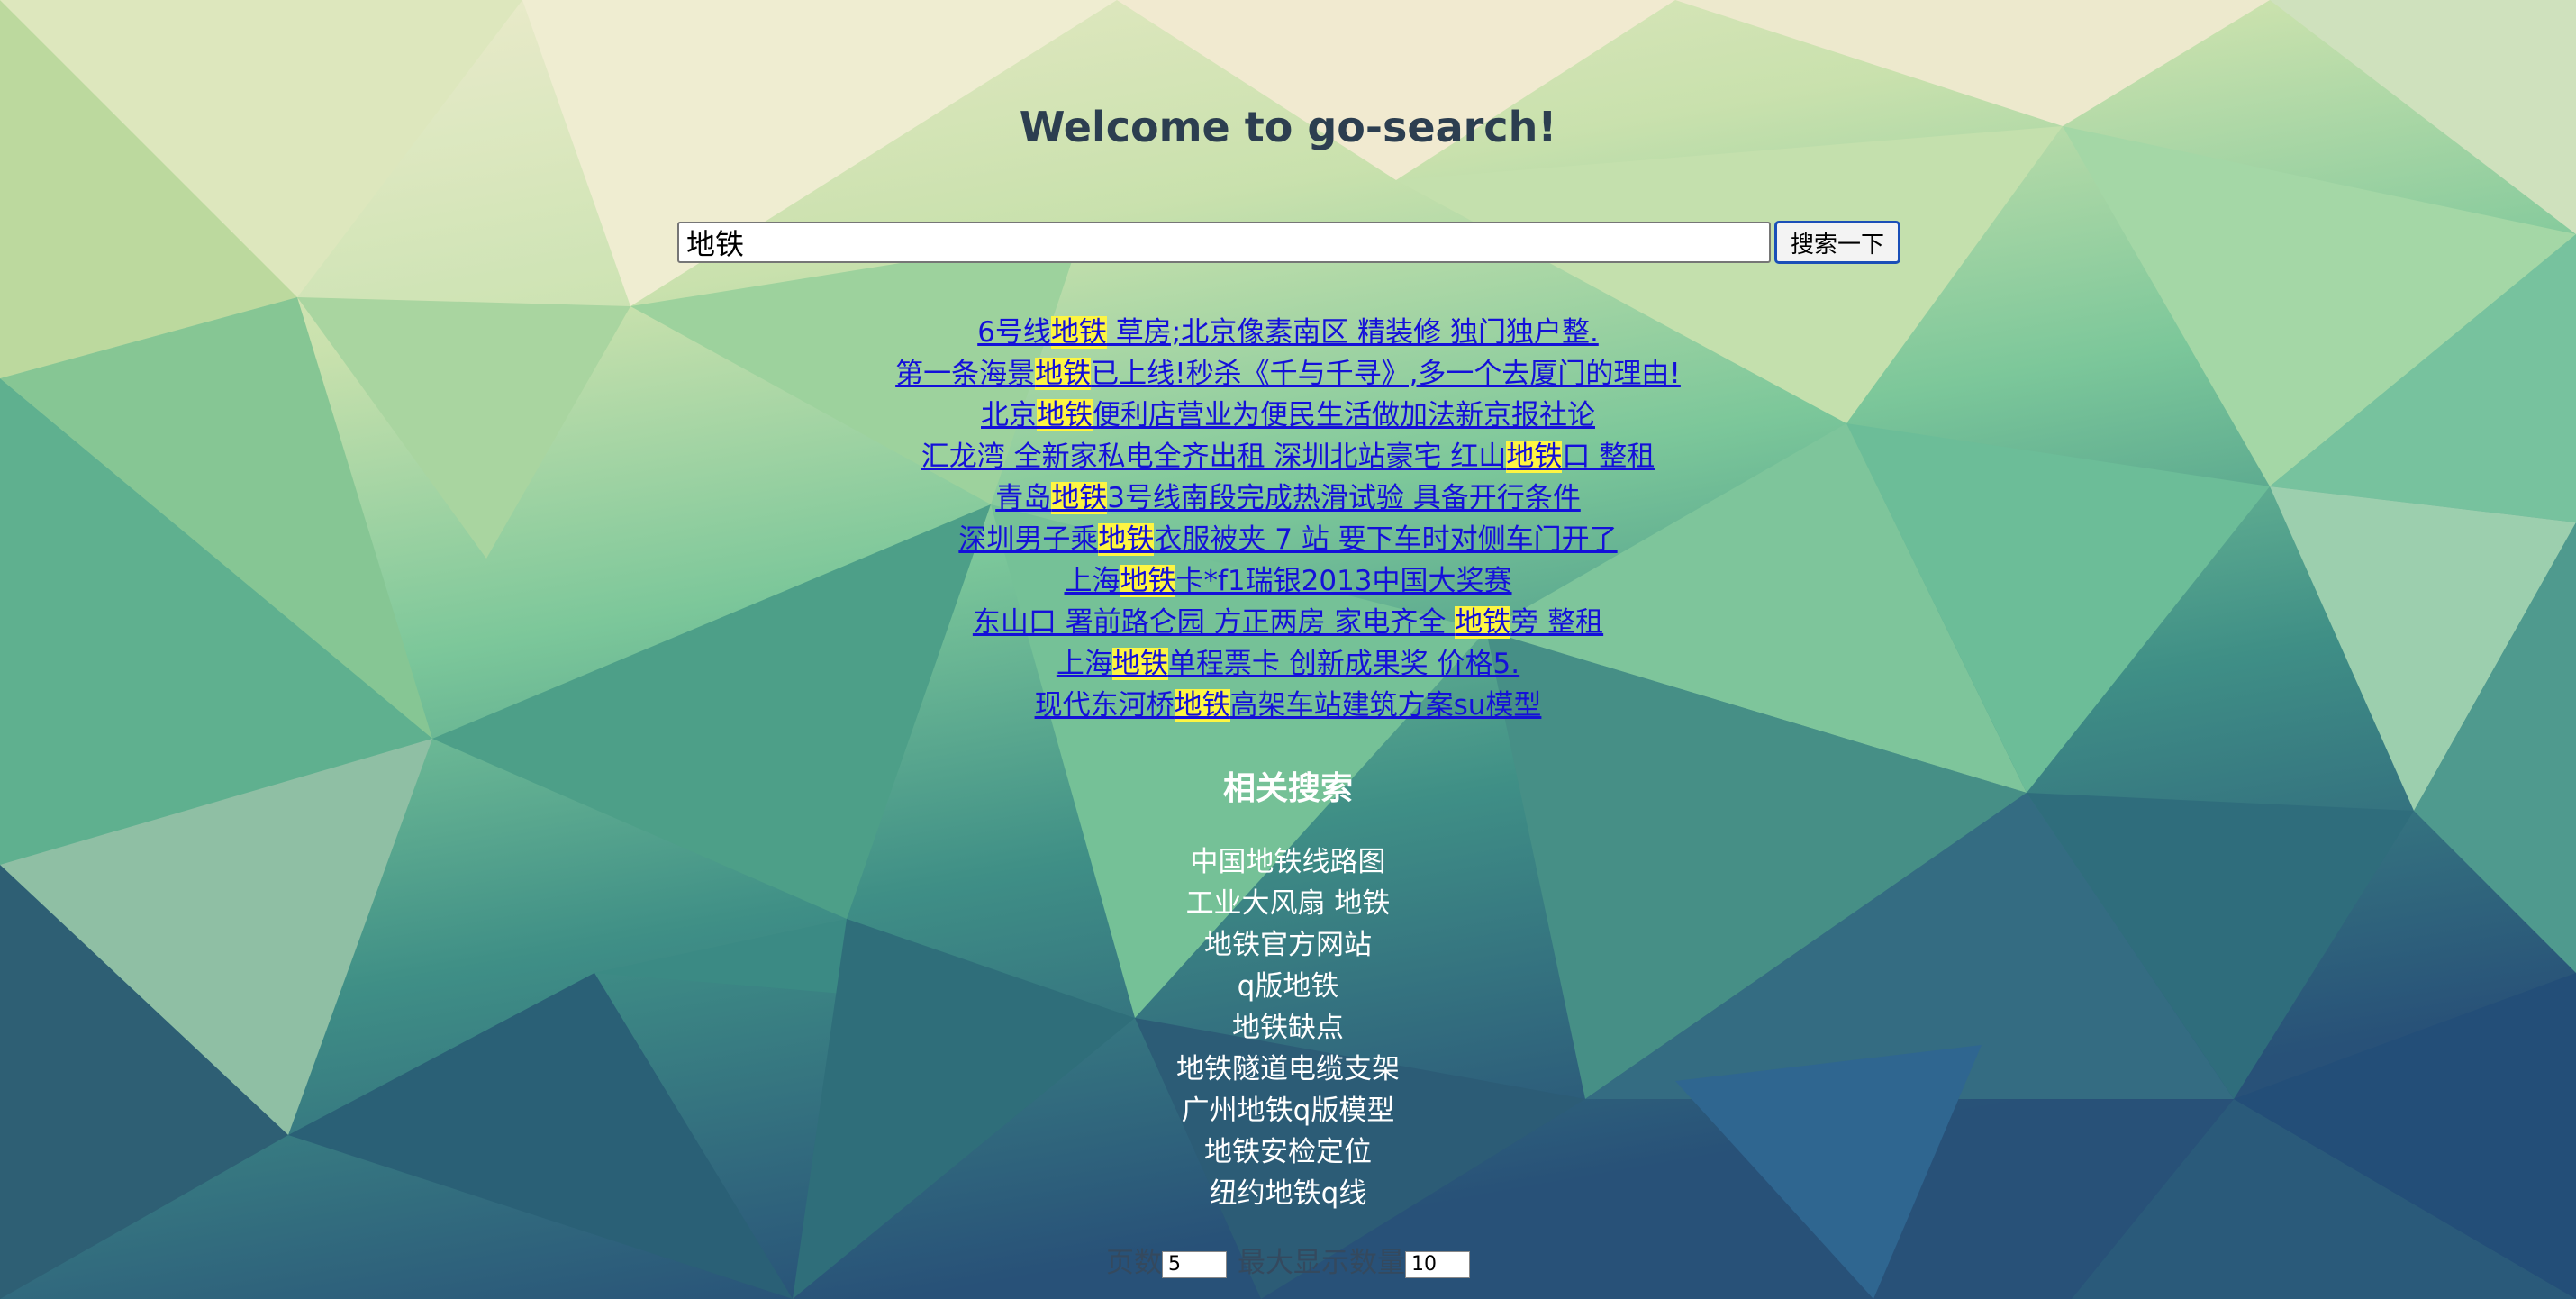 This screenshot has height=1299, width=2576. I want to click on result-item: 北京地铁便利店营业为便民生活做加法新京报社论, so click(1288, 416).